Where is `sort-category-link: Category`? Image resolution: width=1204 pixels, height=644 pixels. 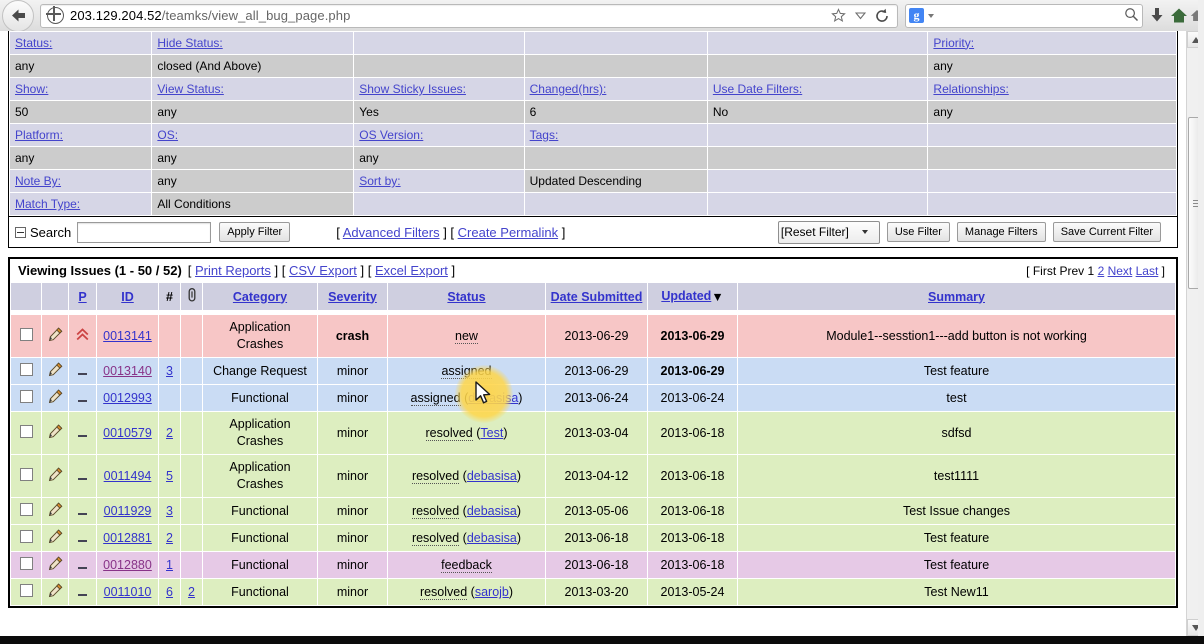
sort-category-link: Category is located at coordinates (260, 297).